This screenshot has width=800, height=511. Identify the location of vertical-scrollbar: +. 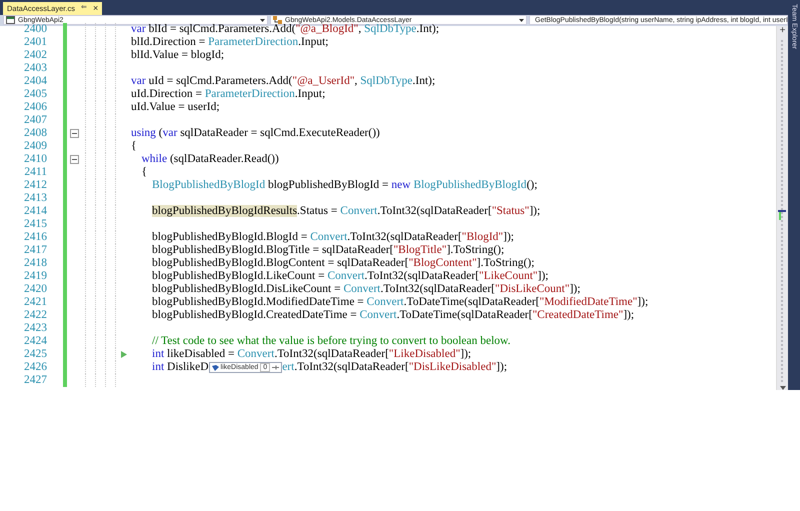
(782, 208).